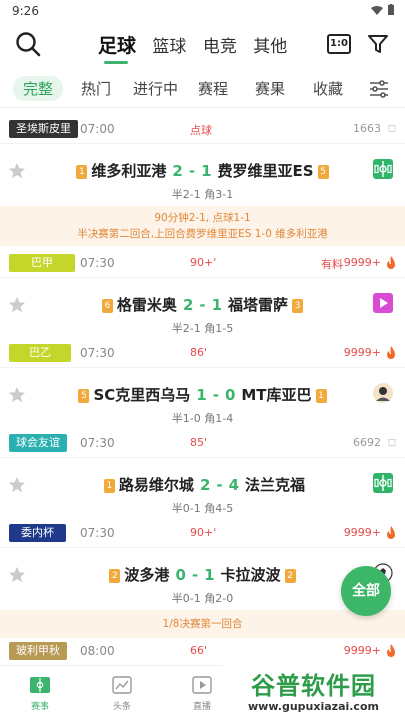  Describe the element at coordinates (276, 395) in the screenshot. I see `away-team: MT库亚巴` at that location.